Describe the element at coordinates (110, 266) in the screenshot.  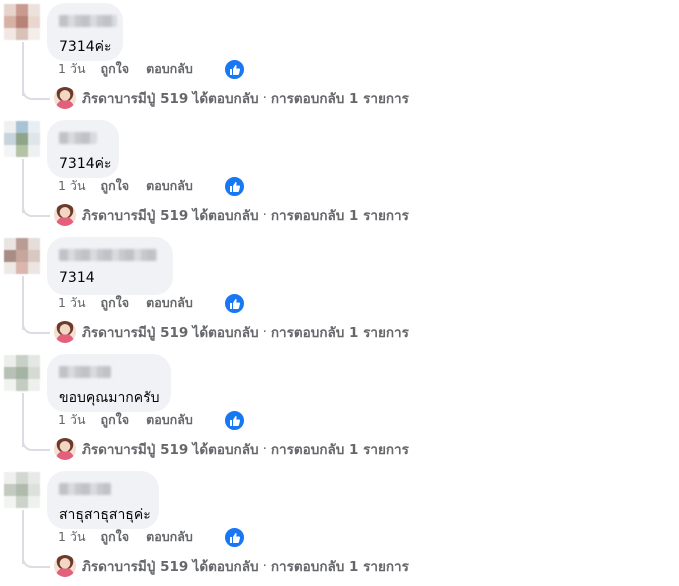
I see `comment-bubble: 7314` at that location.